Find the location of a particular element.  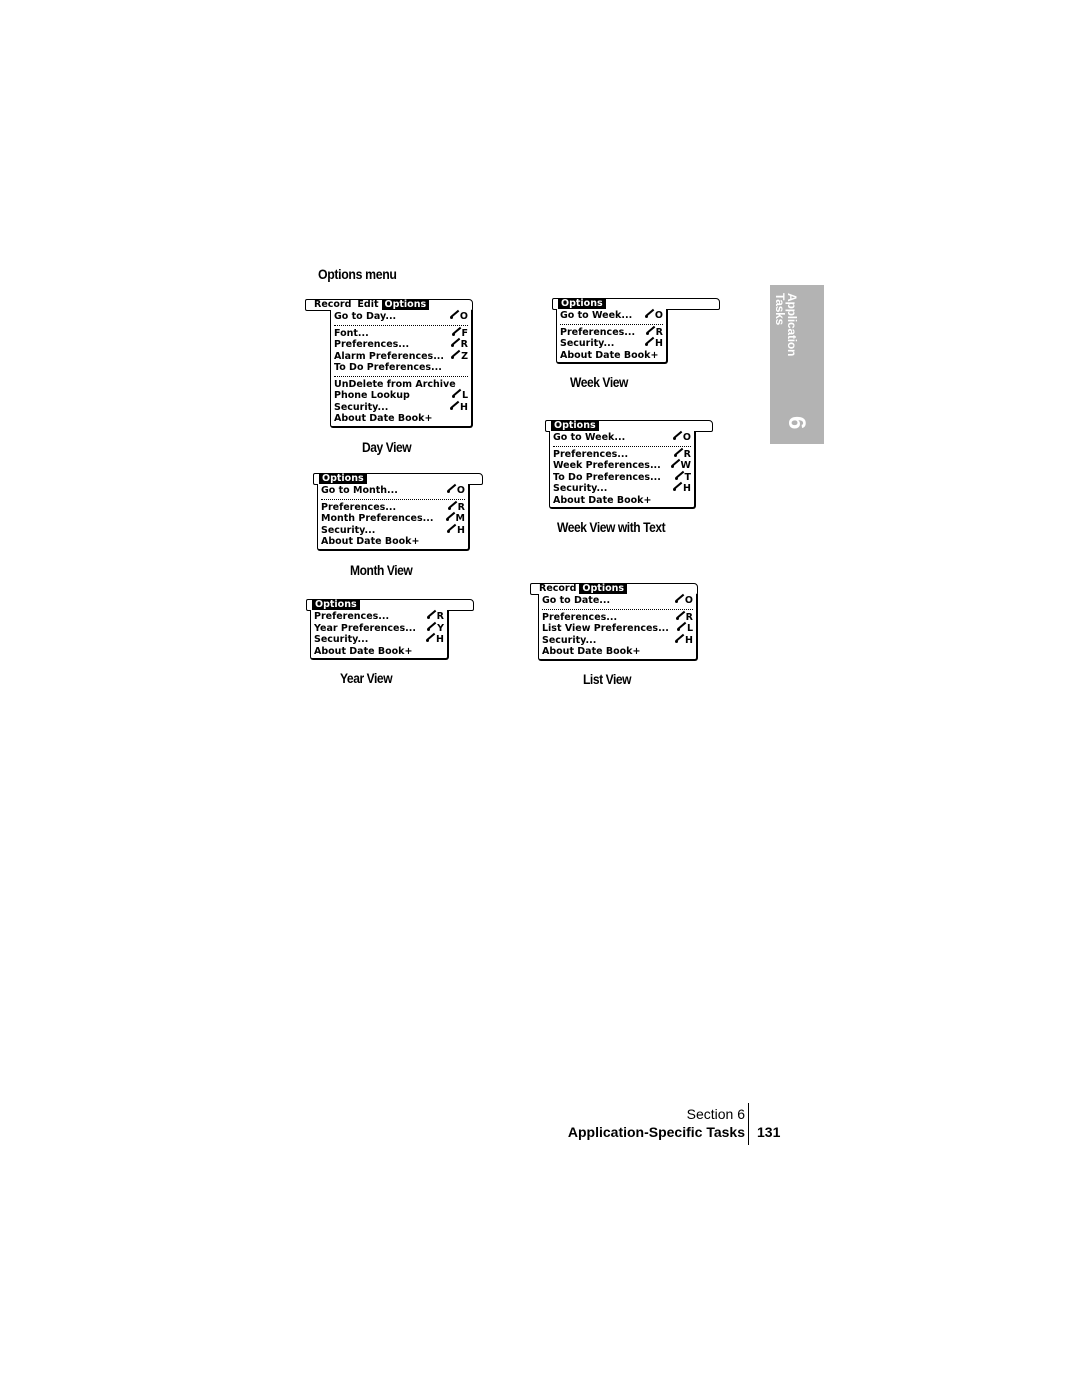

menu-item: To Do Preferences... T is located at coordinates (622, 478).